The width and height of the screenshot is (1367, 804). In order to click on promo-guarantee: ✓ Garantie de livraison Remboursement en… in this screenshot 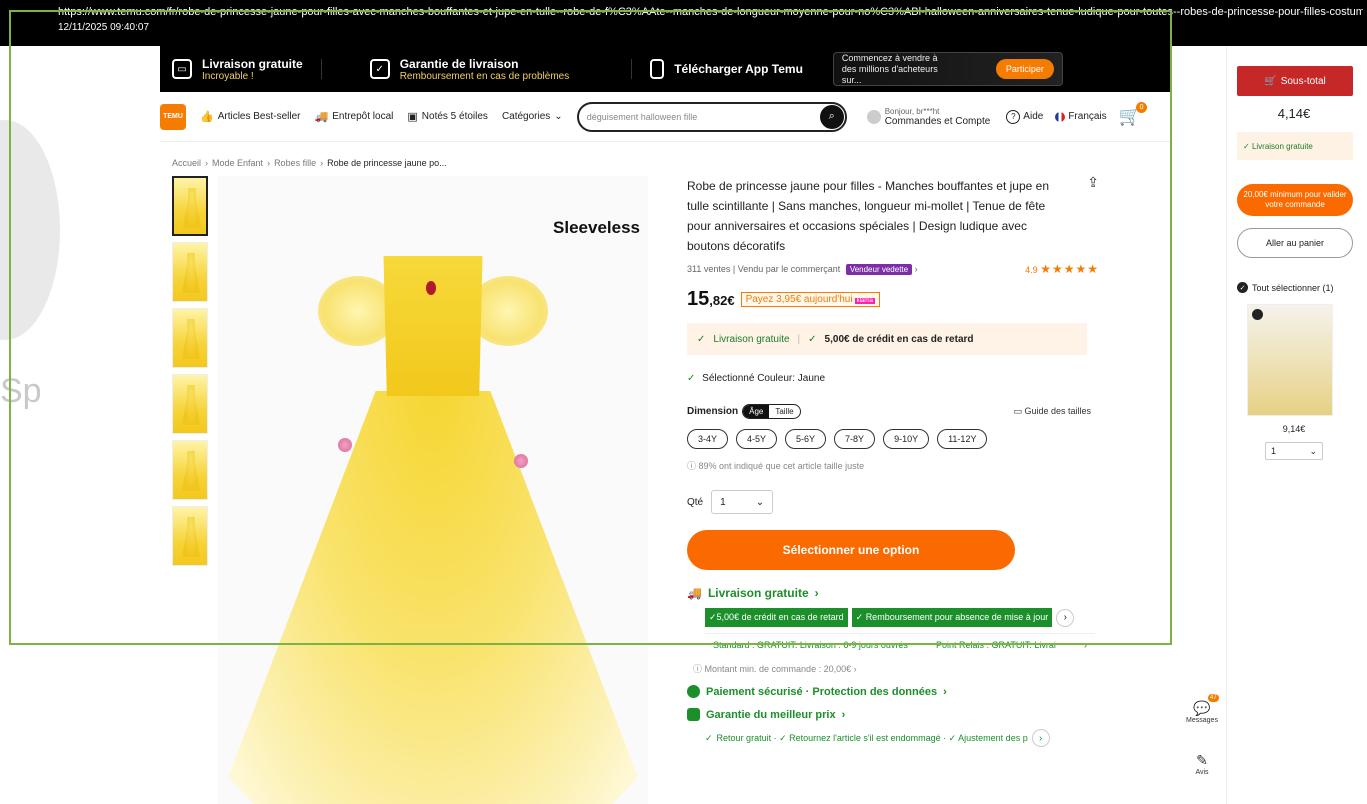, I will do `click(470, 69)`.